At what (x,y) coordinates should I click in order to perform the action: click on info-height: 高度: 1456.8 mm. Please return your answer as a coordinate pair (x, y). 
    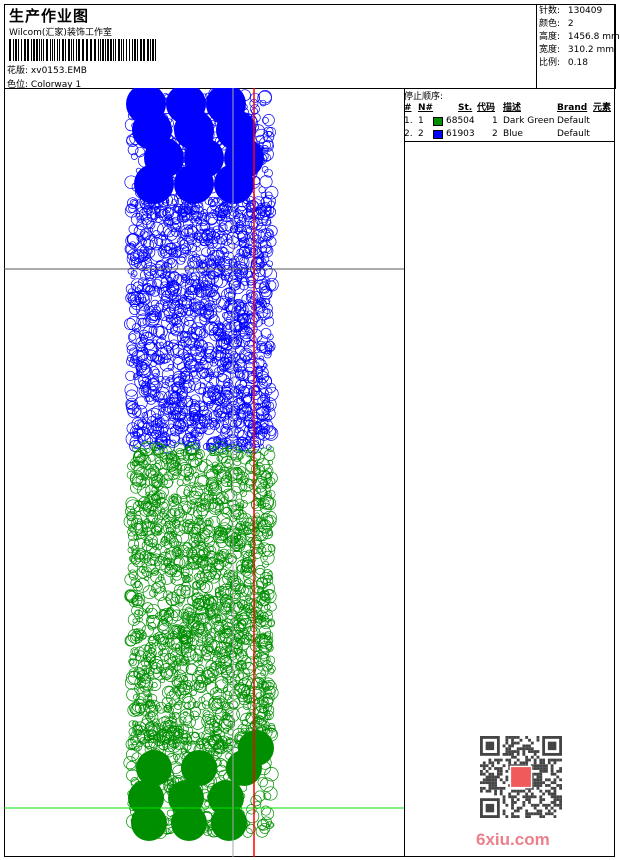
    Looking at the image, I should click on (579, 37).